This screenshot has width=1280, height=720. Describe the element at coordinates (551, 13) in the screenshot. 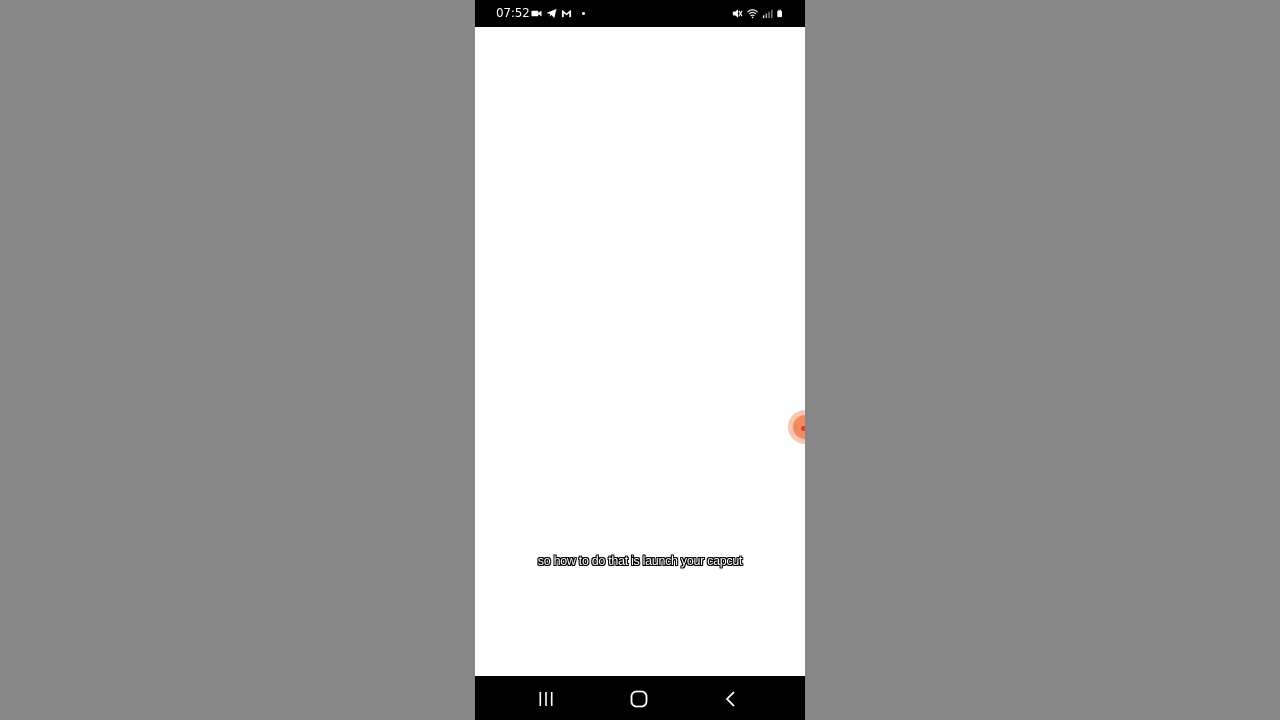

I see `telegram-icon` at that location.